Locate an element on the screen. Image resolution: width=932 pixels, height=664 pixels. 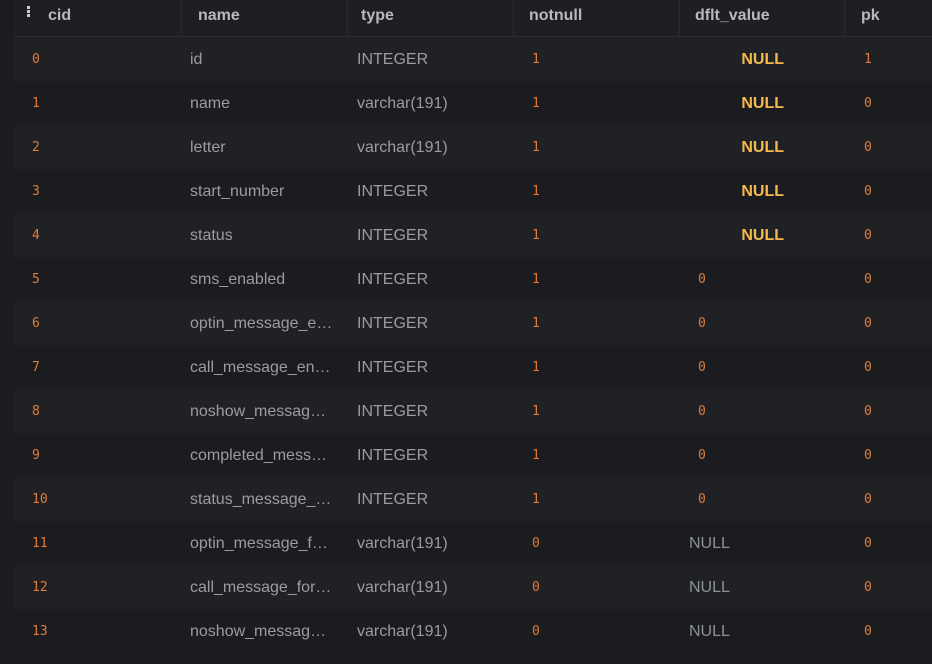
column-header-notnull: notnull is located at coordinates (597, 18).